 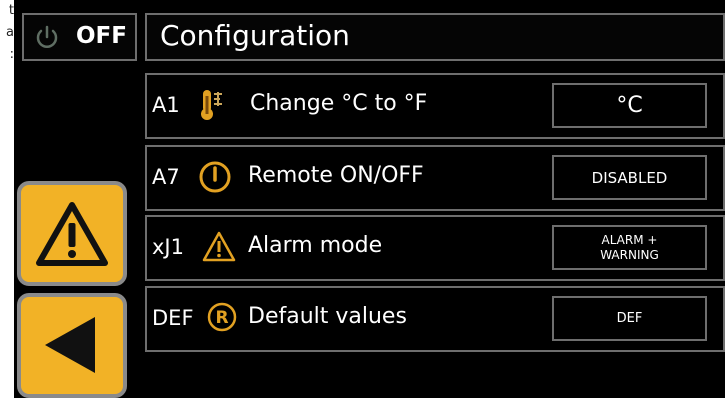 I want to click on param-value-button: °C, so click(x=629, y=105).